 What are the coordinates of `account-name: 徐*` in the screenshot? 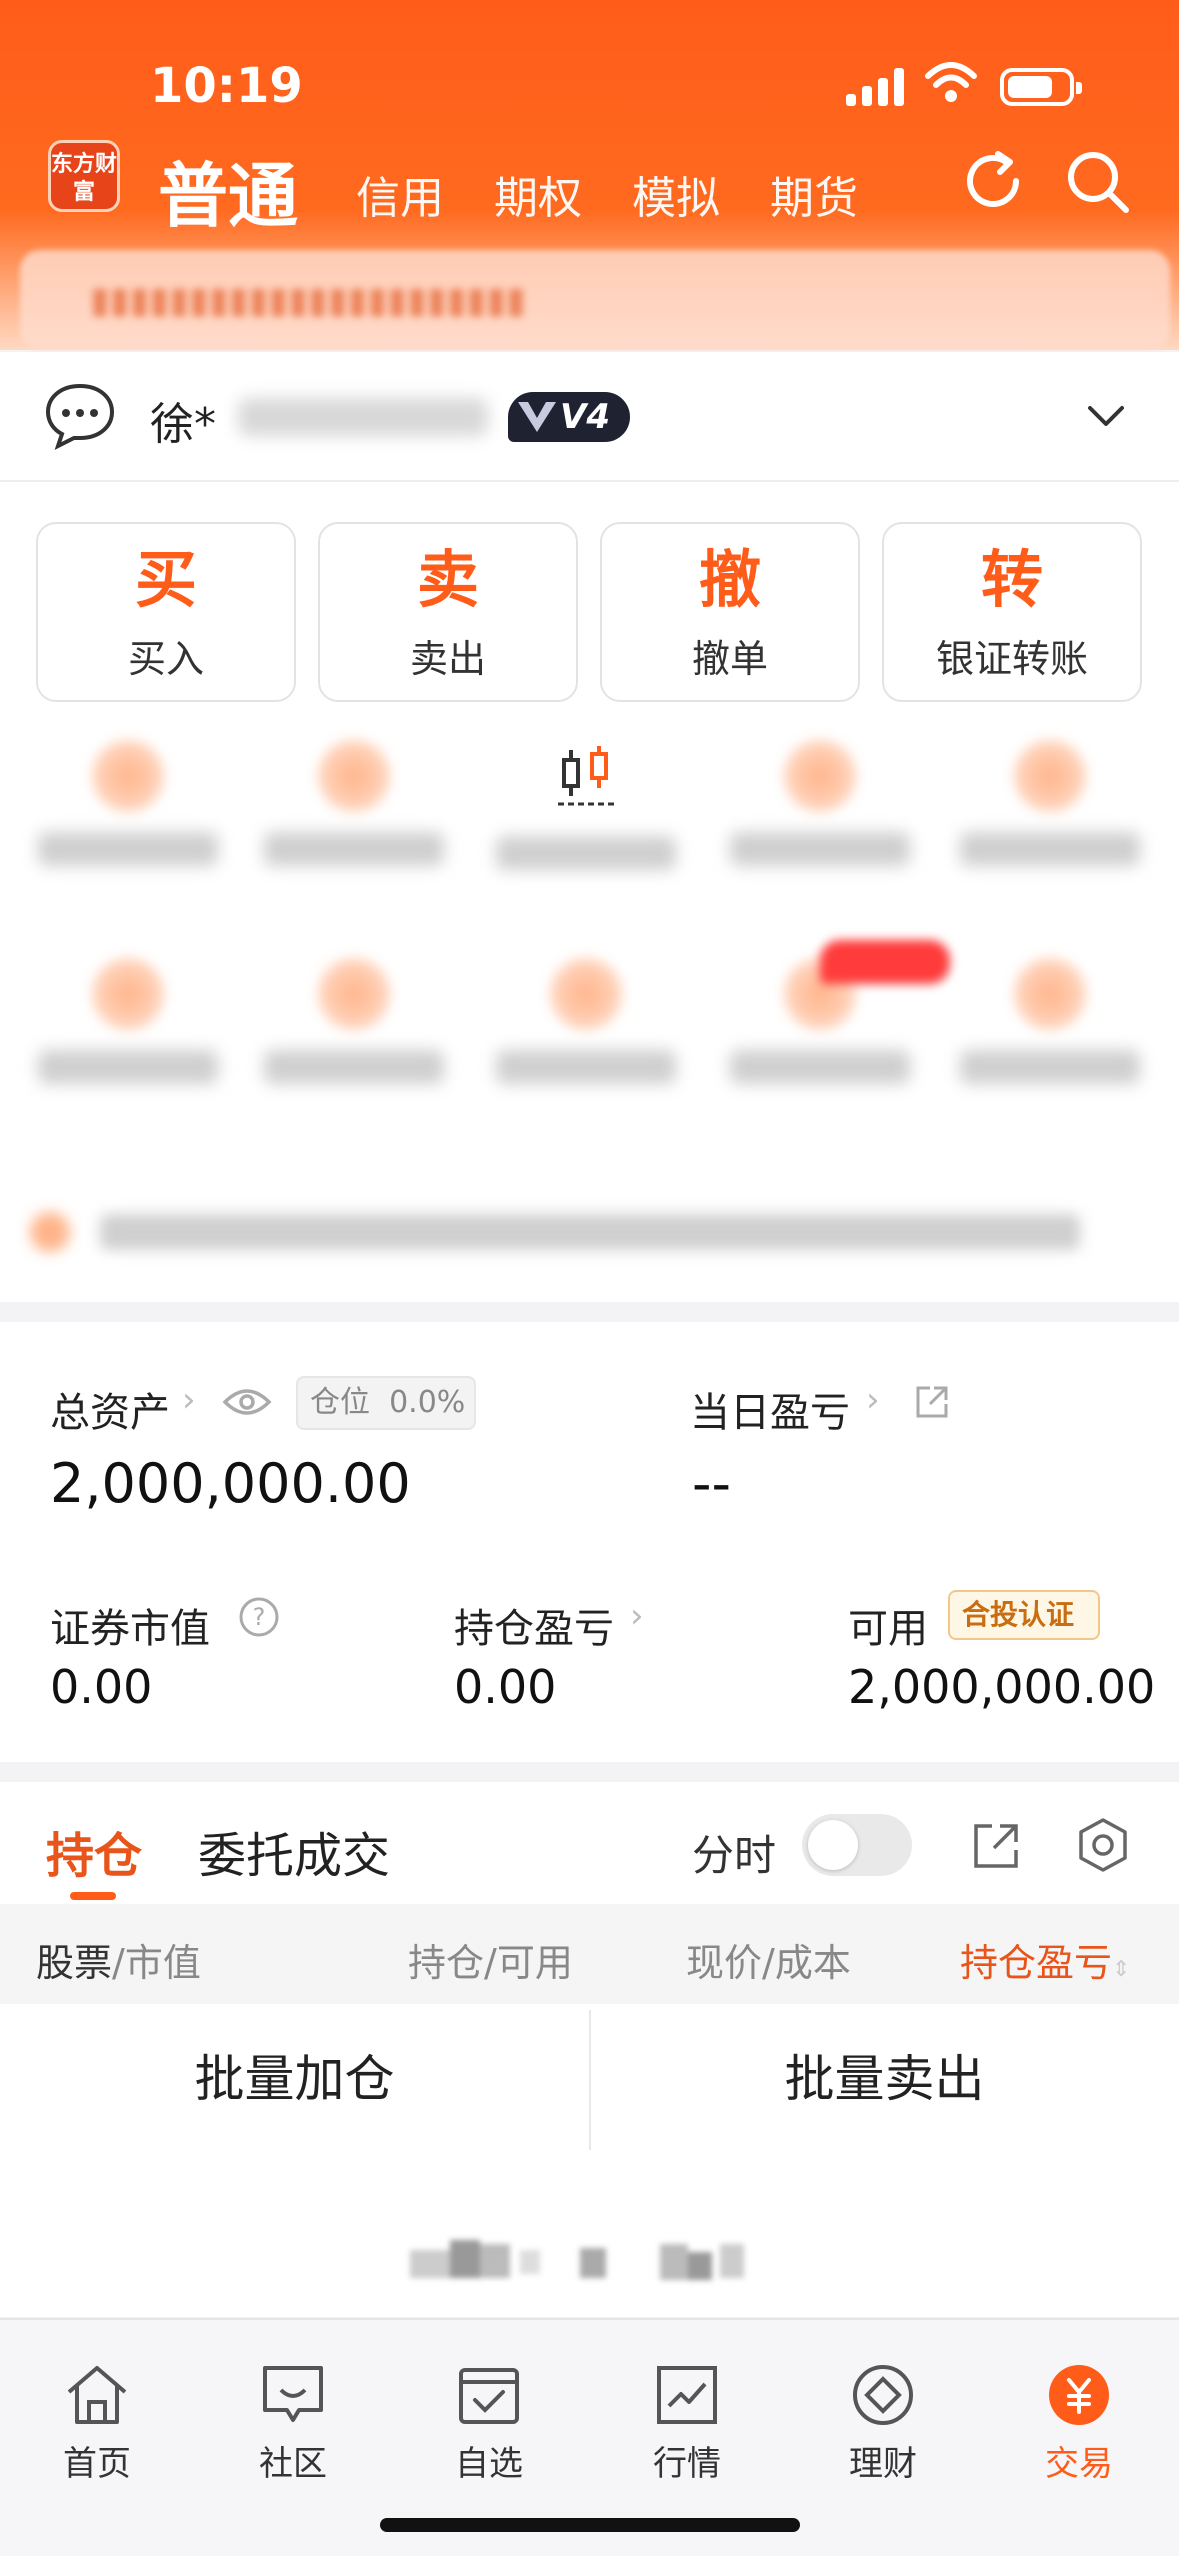 It's located at (183, 424).